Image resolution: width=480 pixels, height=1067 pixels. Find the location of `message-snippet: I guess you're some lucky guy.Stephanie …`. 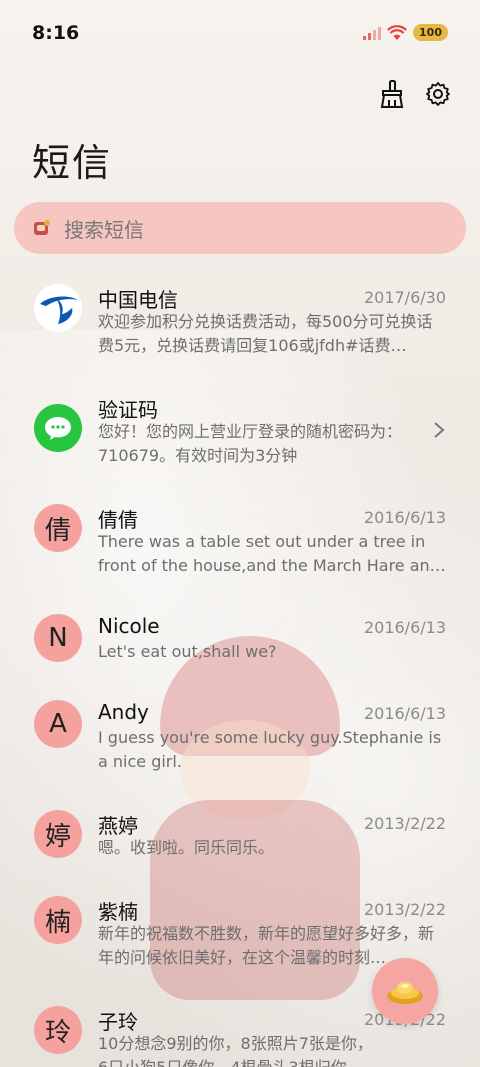

message-snippet: I guess you're some lucky guy.Stephanie … is located at coordinates (270, 749).